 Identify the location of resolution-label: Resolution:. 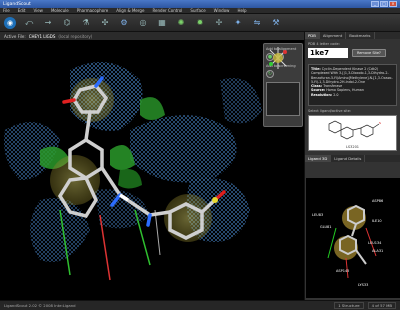
(322, 94).